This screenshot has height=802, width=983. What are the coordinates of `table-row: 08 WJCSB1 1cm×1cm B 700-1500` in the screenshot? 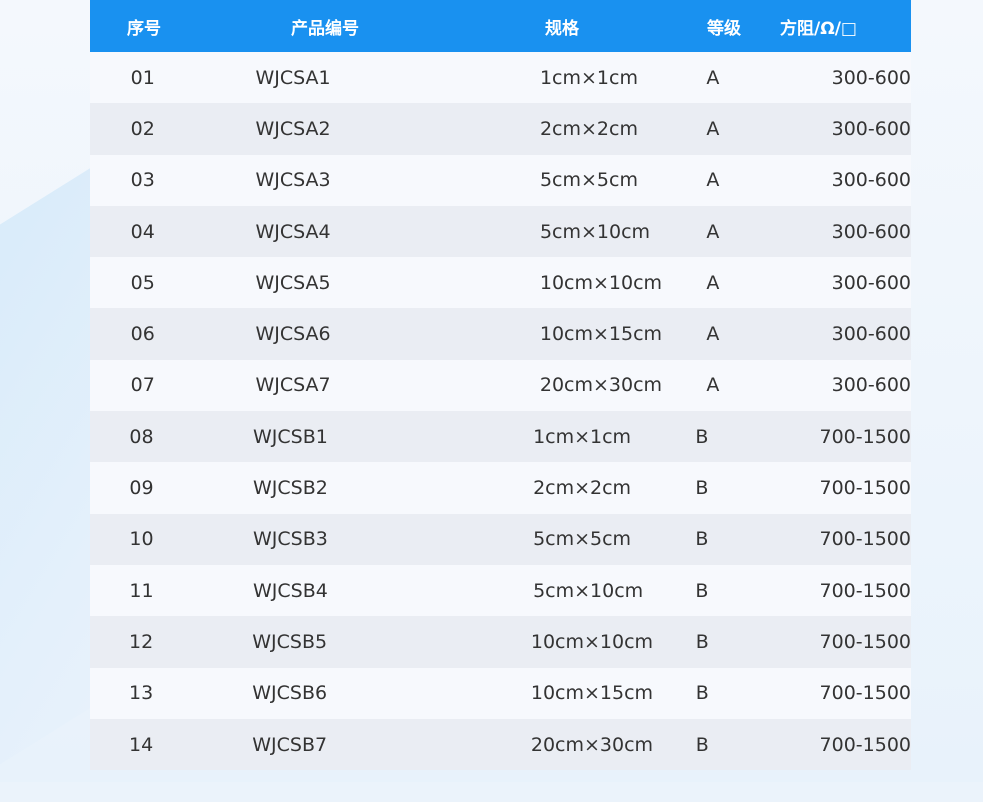 It's located at (500, 437).